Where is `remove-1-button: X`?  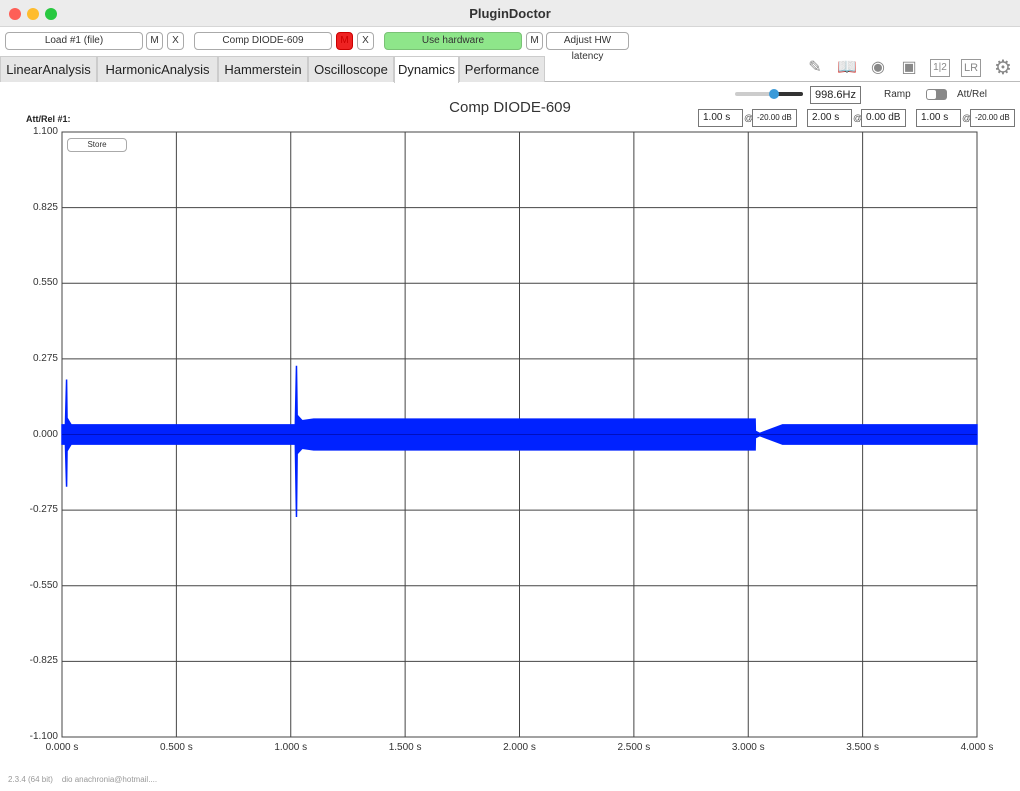
remove-1-button: X is located at coordinates (175, 41).